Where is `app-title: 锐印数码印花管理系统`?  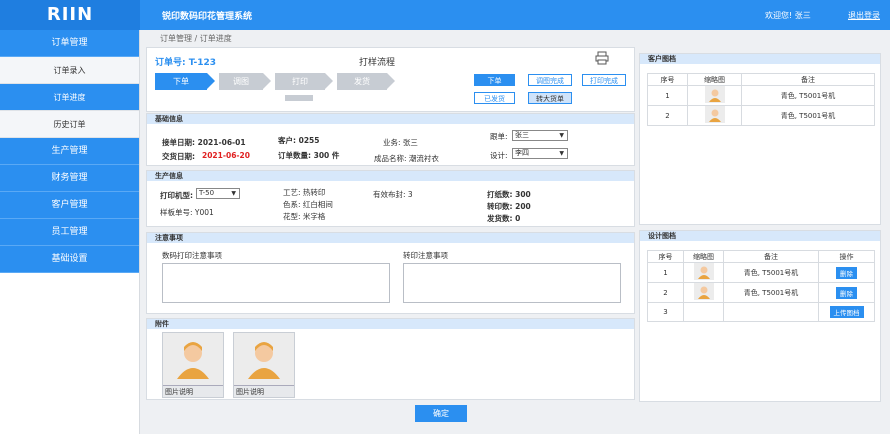 app-title: 锐印数码印花管理系统 is located at coordinates (207, 17).